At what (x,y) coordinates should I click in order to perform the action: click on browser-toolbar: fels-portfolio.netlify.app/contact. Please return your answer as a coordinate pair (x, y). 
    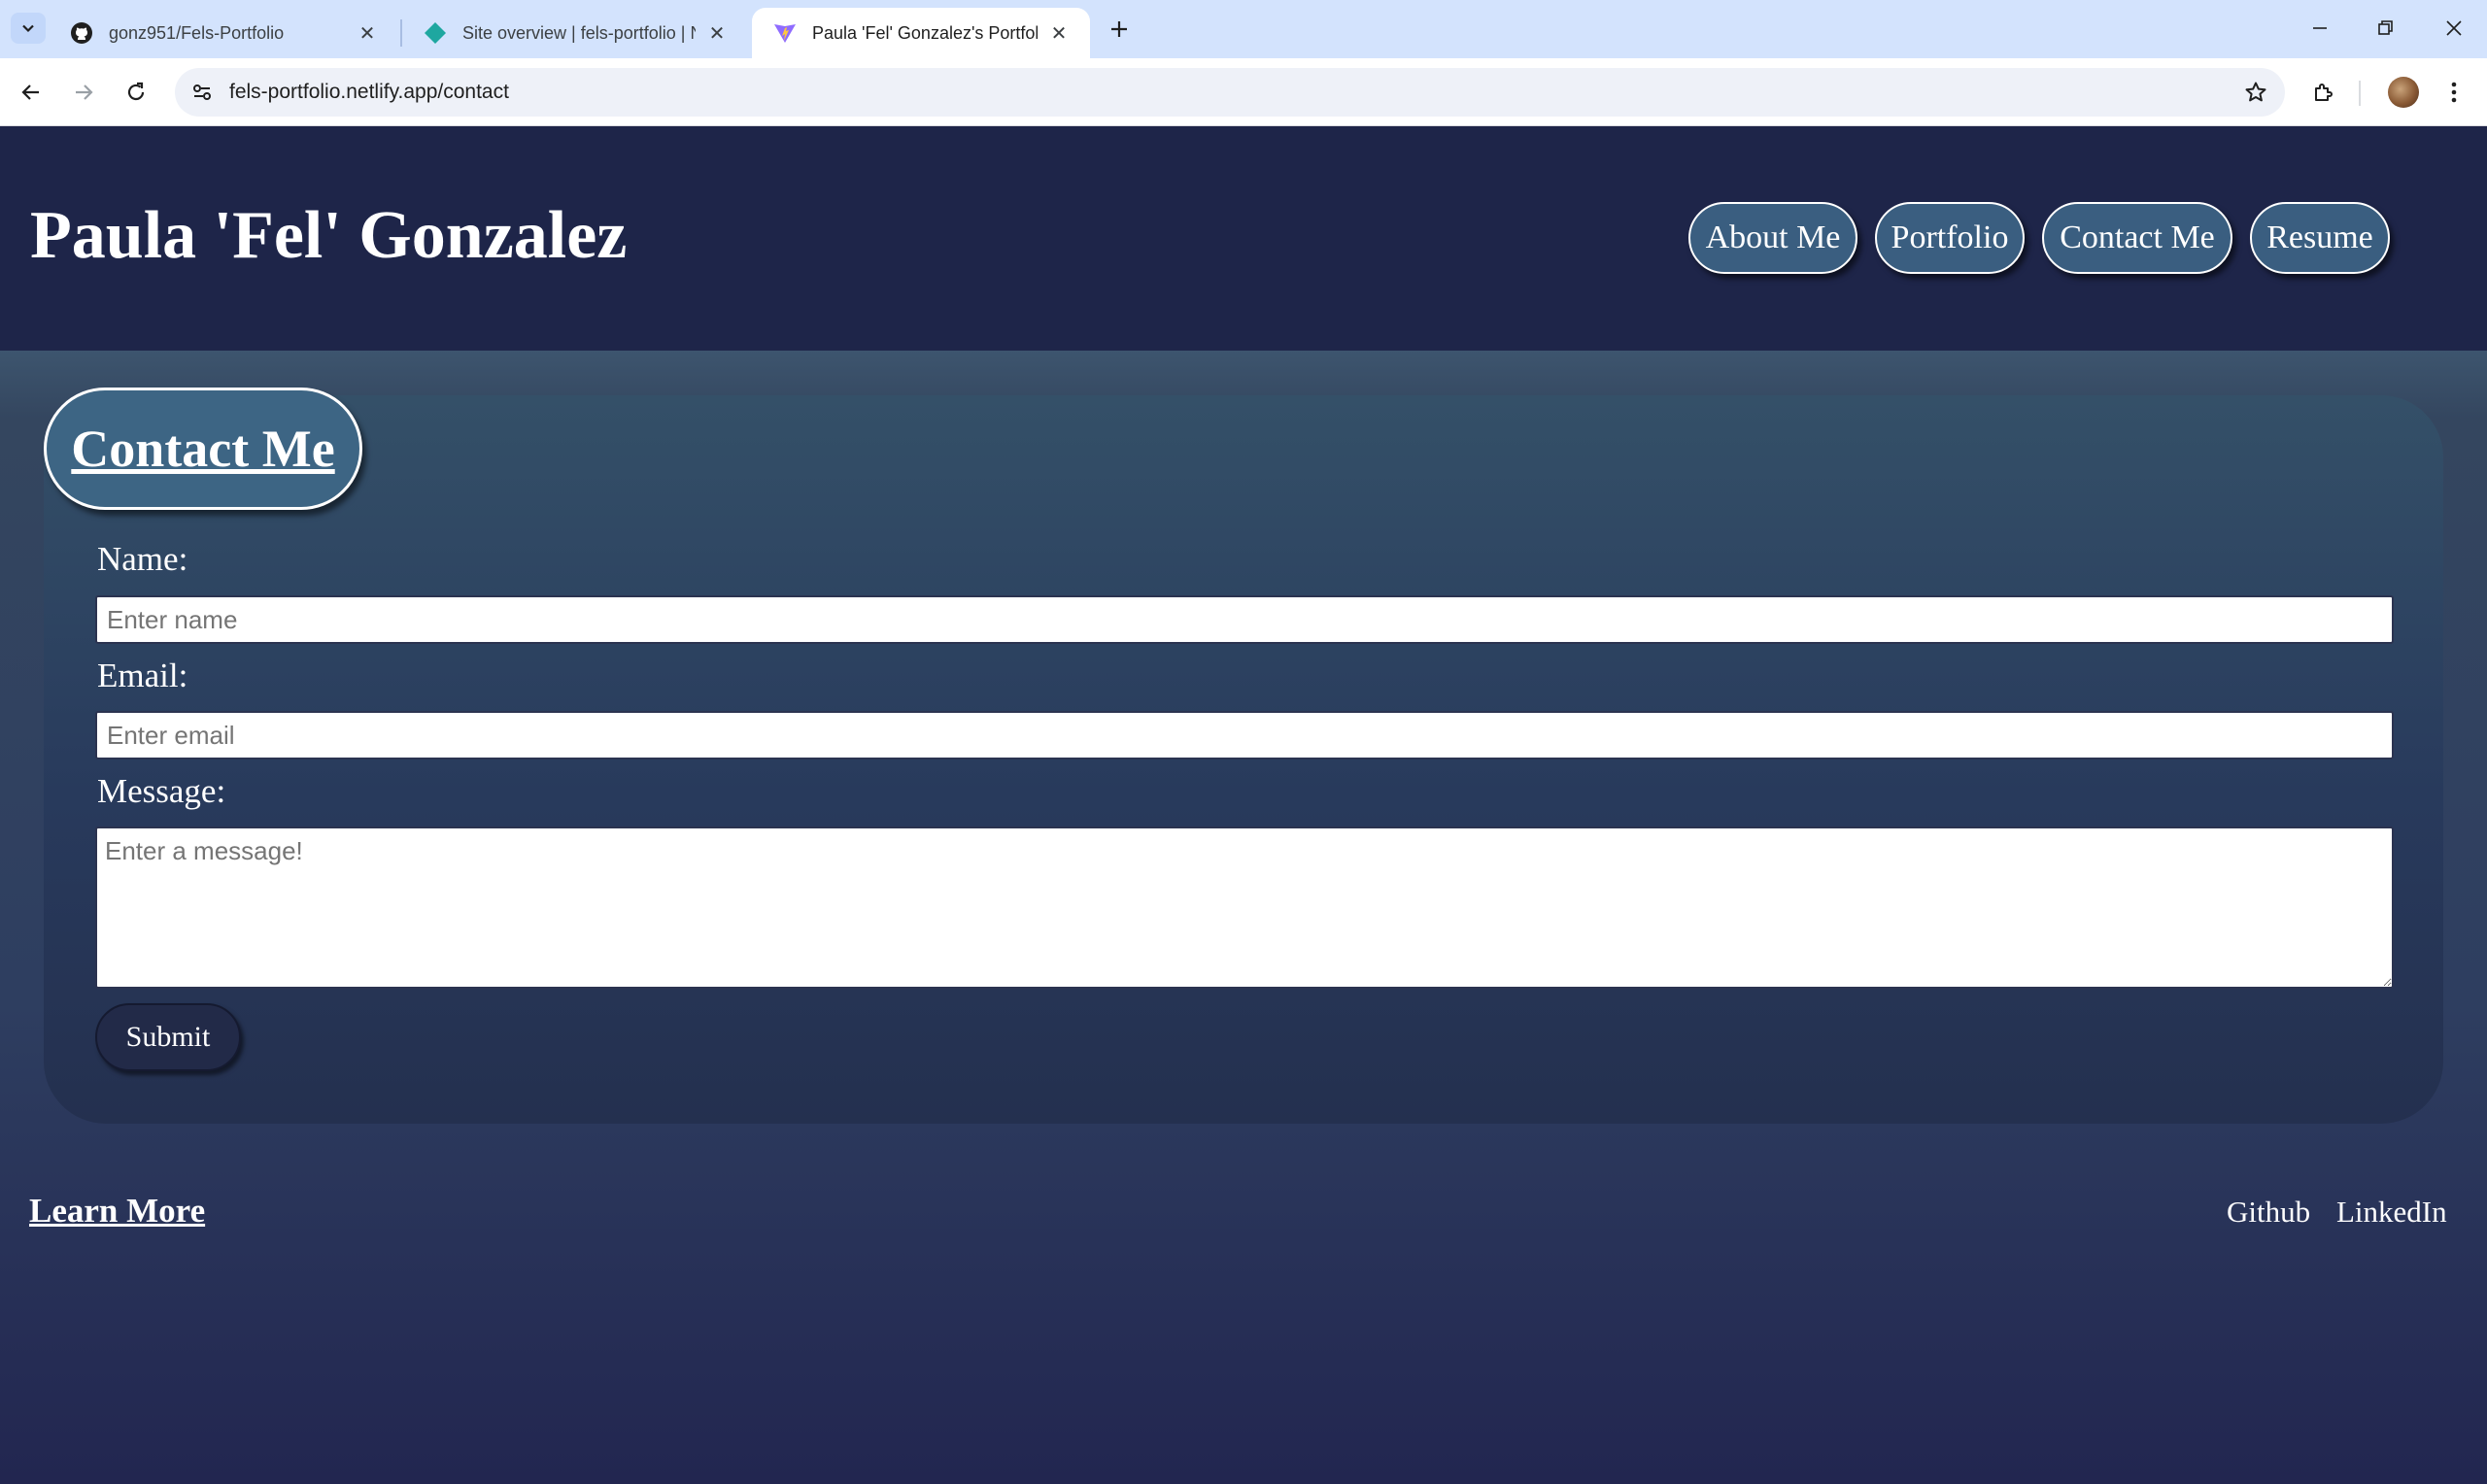
    Looking at the image, I should click on (1243, 92).